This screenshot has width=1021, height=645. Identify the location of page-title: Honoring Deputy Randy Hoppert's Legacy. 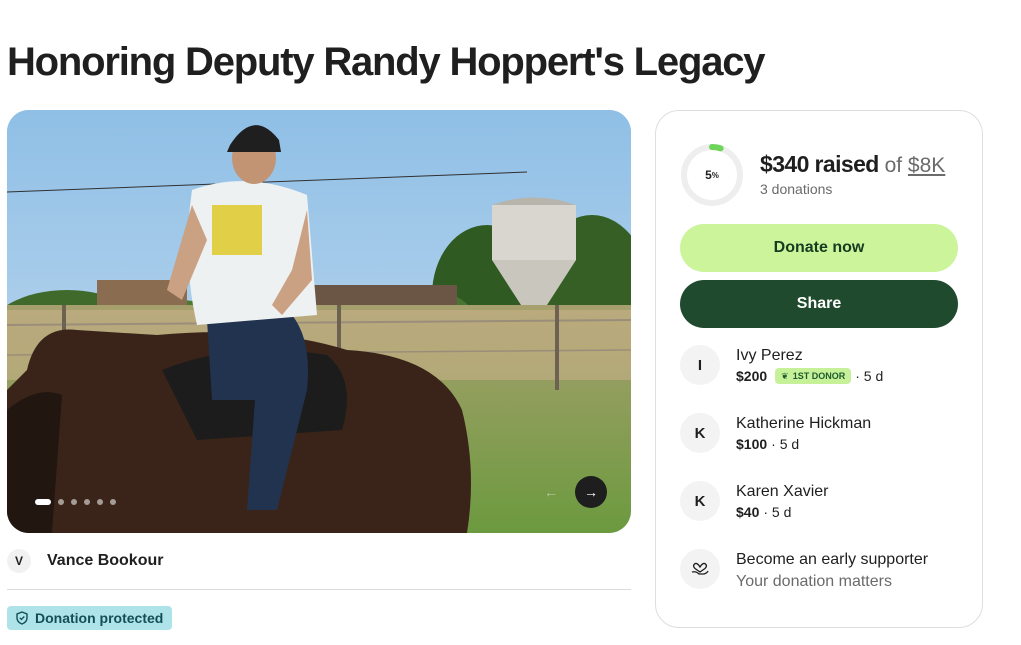
(386, 62).